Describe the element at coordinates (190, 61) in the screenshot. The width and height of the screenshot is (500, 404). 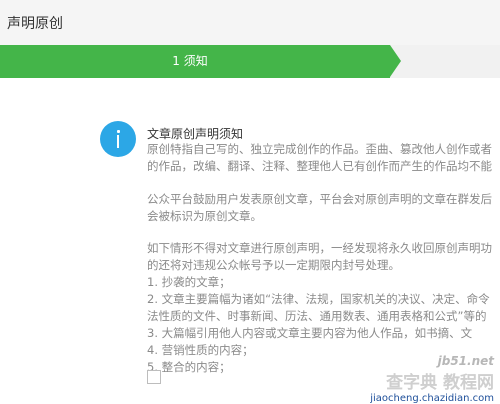
I see `step-1-label: 1 须知` at that location.